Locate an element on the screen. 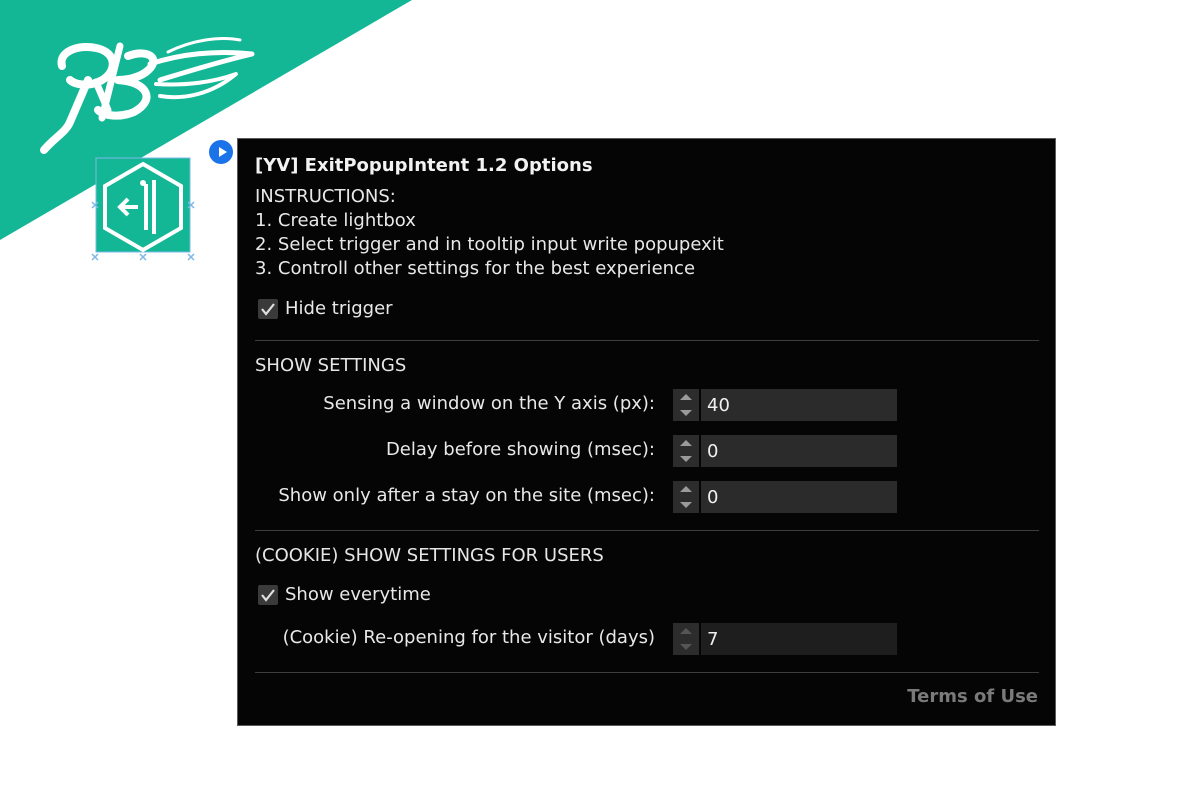 This screenshot has width=1200, height=800. hide-trigger-checkbox: Hide trigger is located at coordinates (325, 308).